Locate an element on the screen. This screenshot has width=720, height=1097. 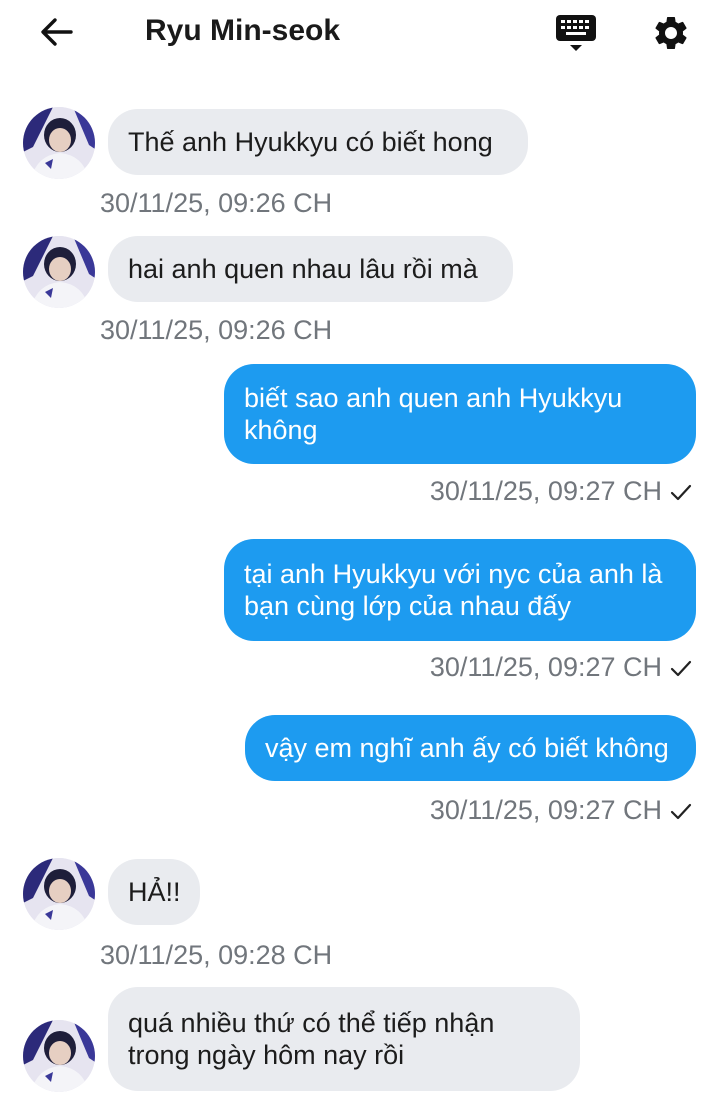
message-text-line: quá nhiều thứ có thể tiếp nhận is located at coordinates (311, 1023).